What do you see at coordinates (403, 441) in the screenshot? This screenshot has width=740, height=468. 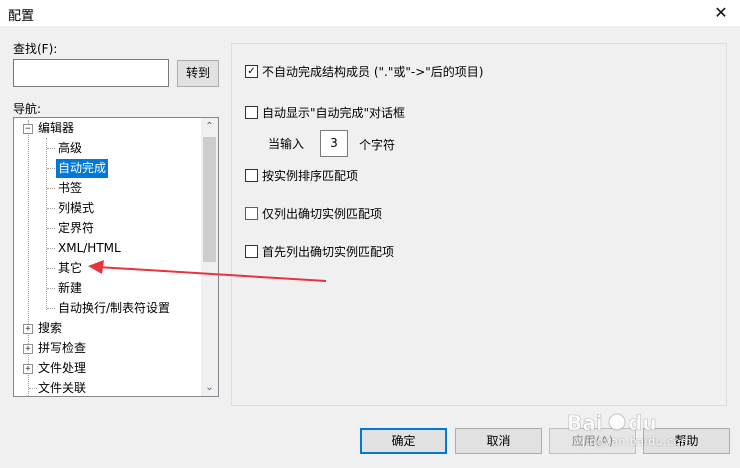 I see `ok-button: 确定` at bounding box center [403, 441].